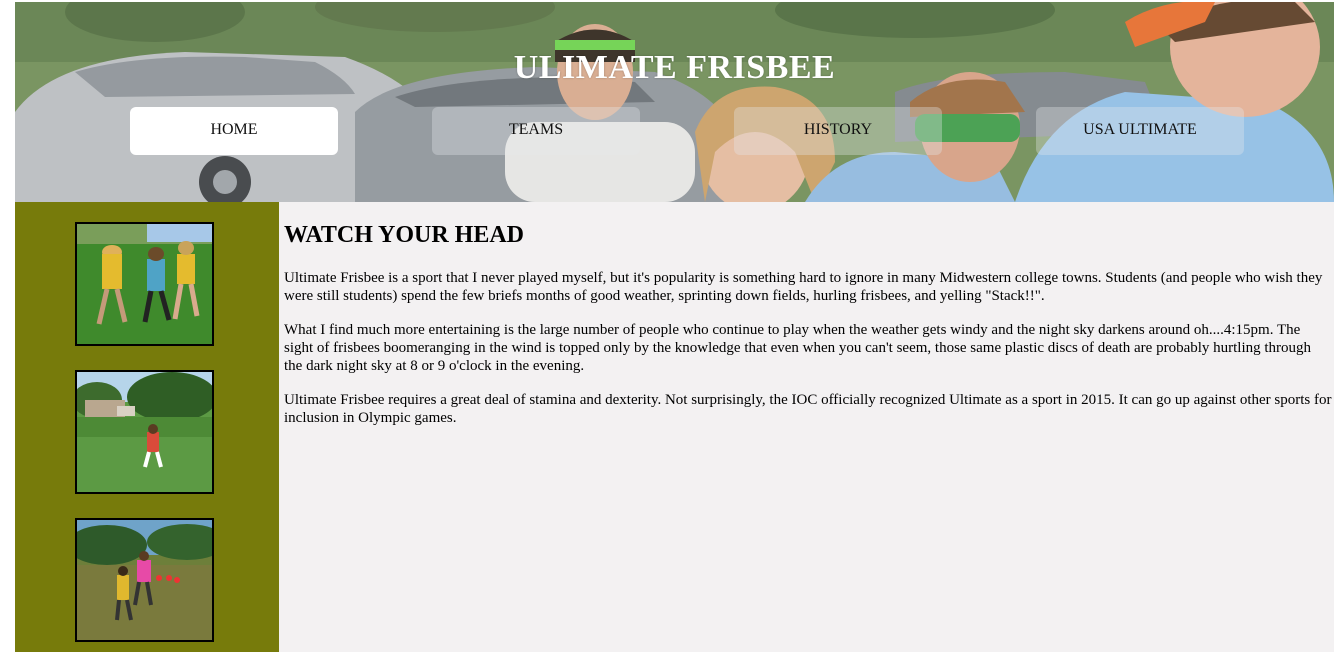  What do you see at coordinates (404, 235) in the screenshot?
I see `article-heading: WATCH YOUR HEAD` at bounding box center [404, 235].